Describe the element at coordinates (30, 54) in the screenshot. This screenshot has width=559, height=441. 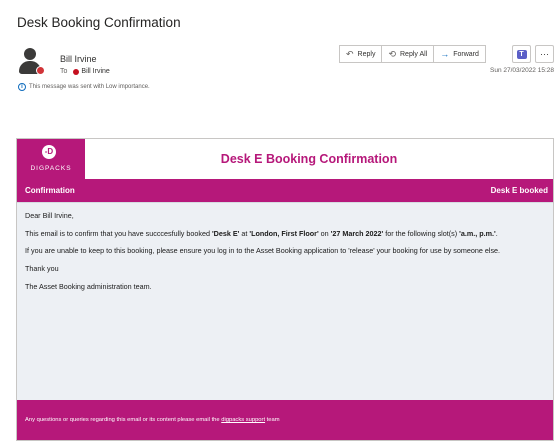
I see `avatar-head` at that location.